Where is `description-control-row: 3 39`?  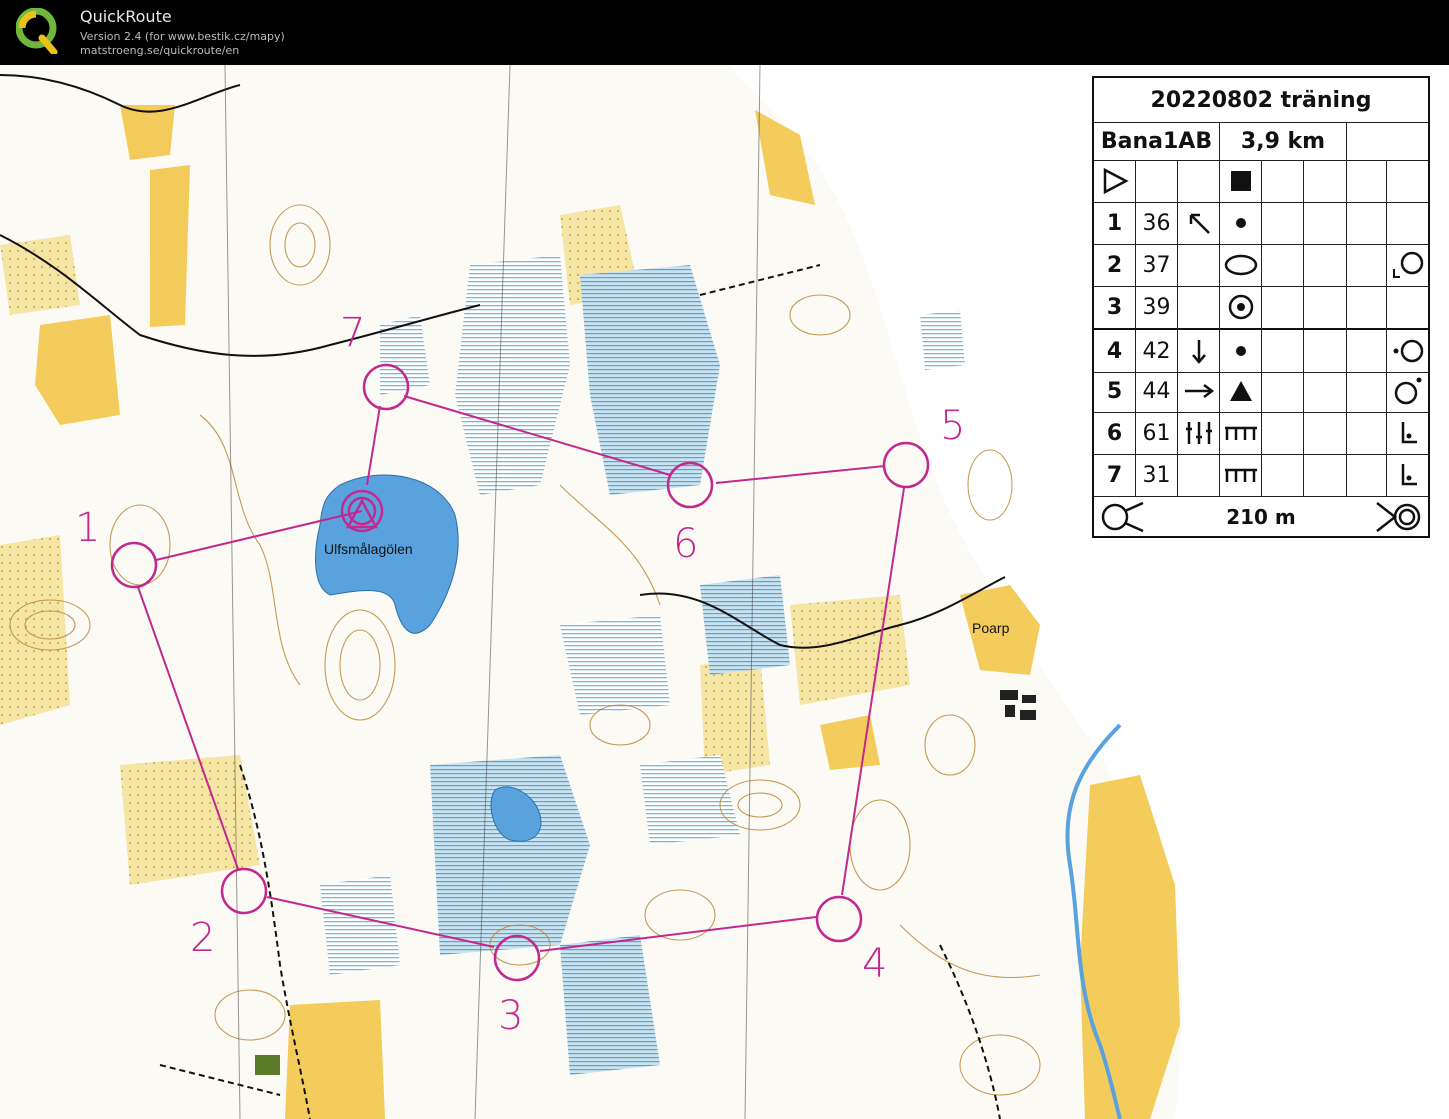 description-control-row: 3 39 is located at coordinates (1261, 307).